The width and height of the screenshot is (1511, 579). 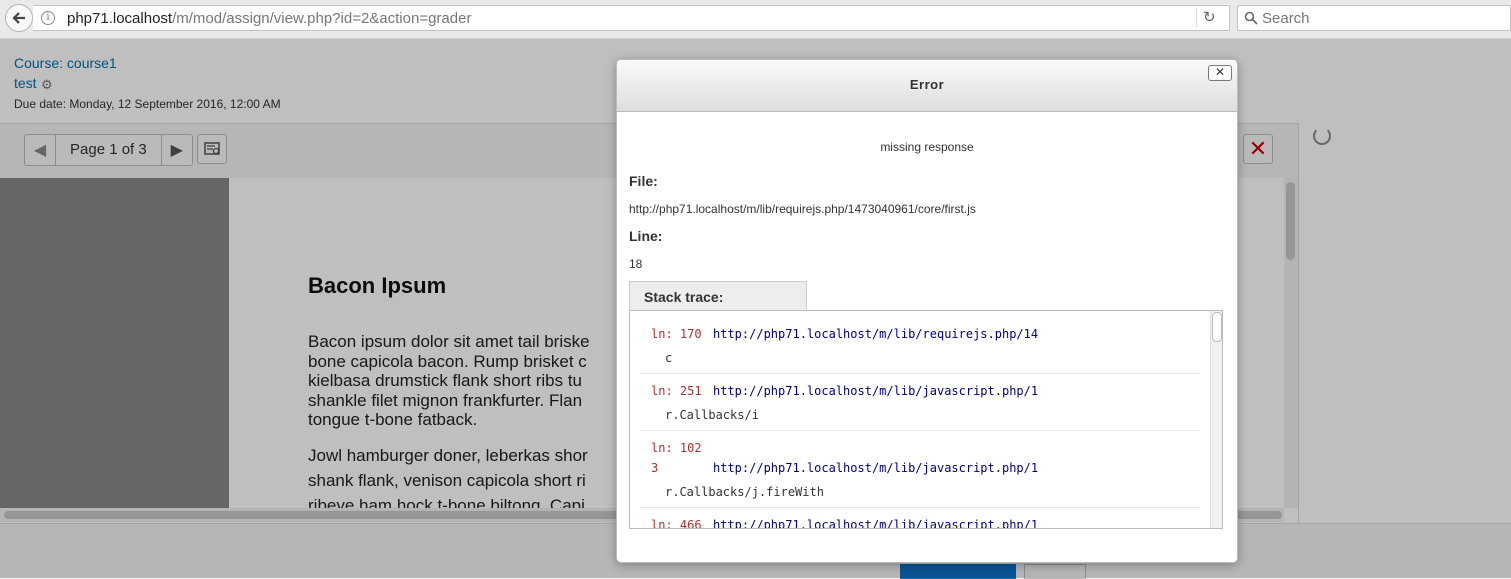 What do you see at coordinates (646, 236) in the screenshot?
I see `line-label: Line:` at bounding box center [646, 236].